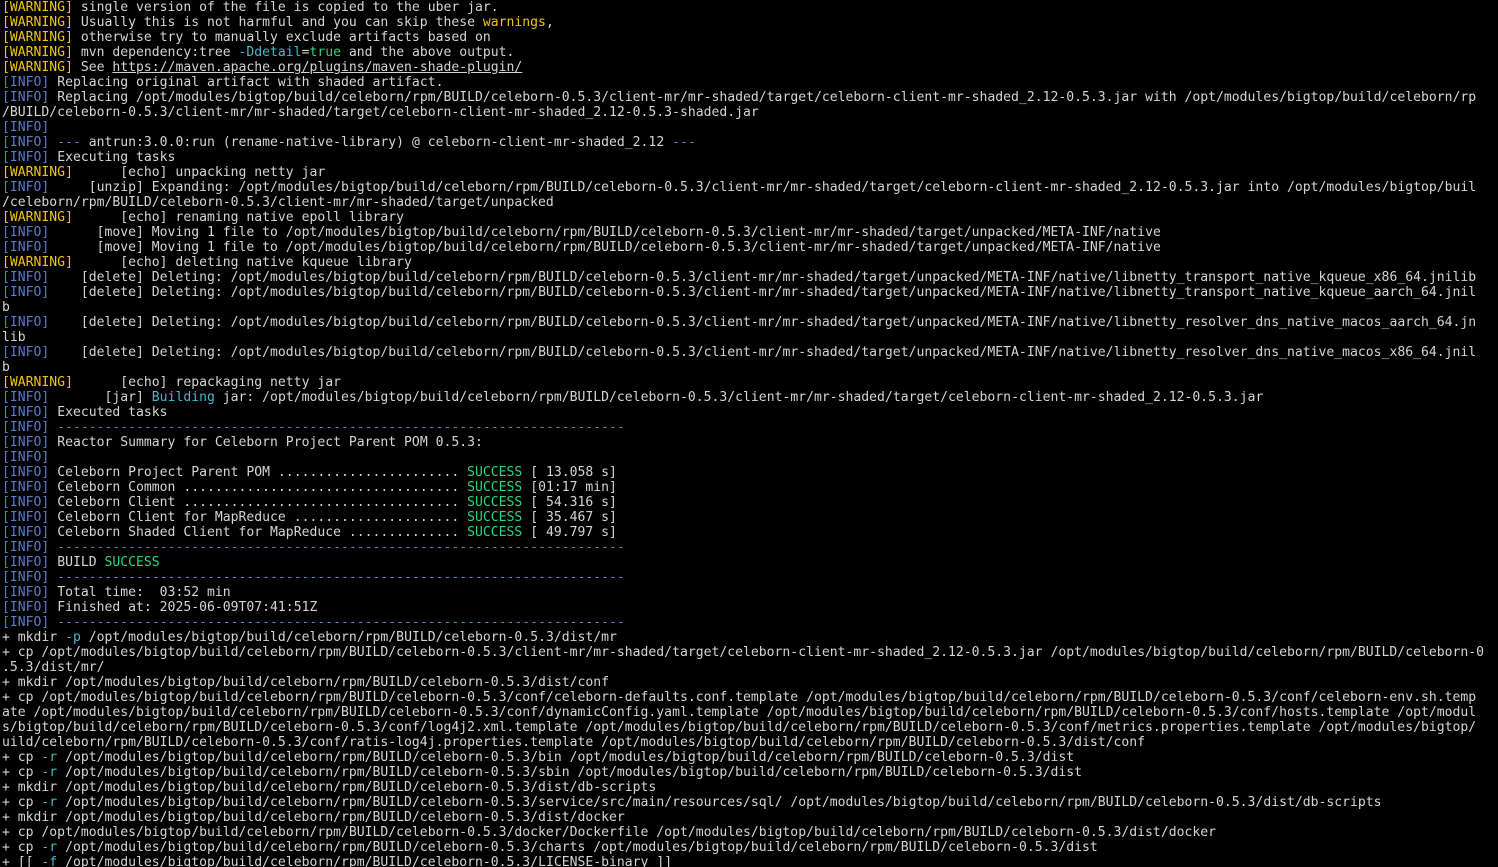 This screenshot has height=867, width=1498. Describe the element at coordinates (242, 262) in the screenshot. I see `log-text: [echo] deleting native kqueue library` at that location.